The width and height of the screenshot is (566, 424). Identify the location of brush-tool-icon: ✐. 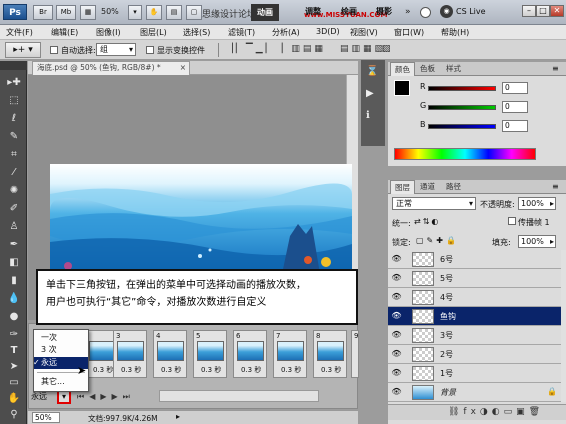
(14, 209).